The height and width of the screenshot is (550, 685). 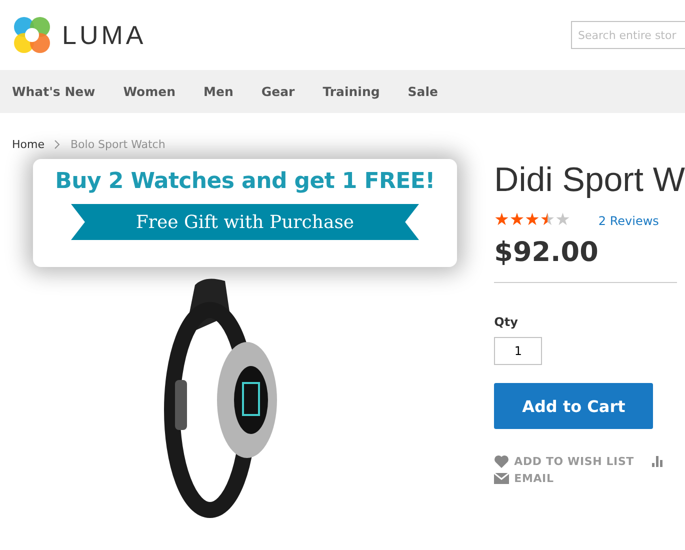 I want to click on heart-icon, so click(x=502, y=461).